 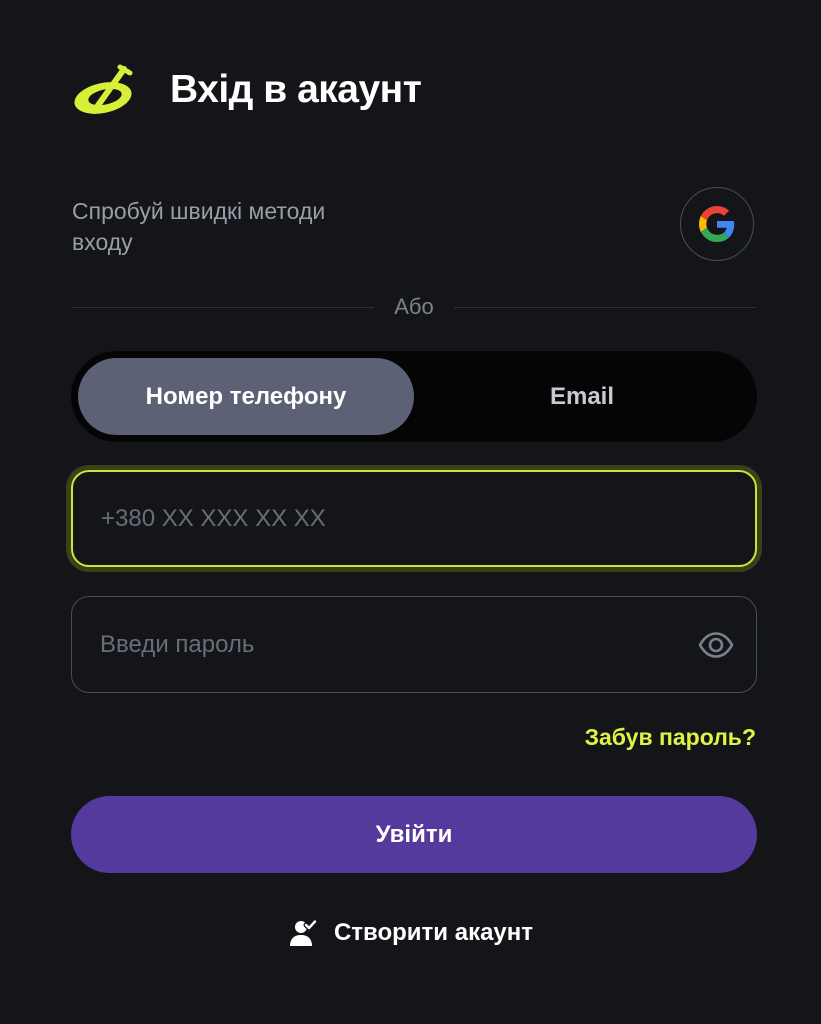 I want to click on divider-line-right, so click(x=605, y=307).